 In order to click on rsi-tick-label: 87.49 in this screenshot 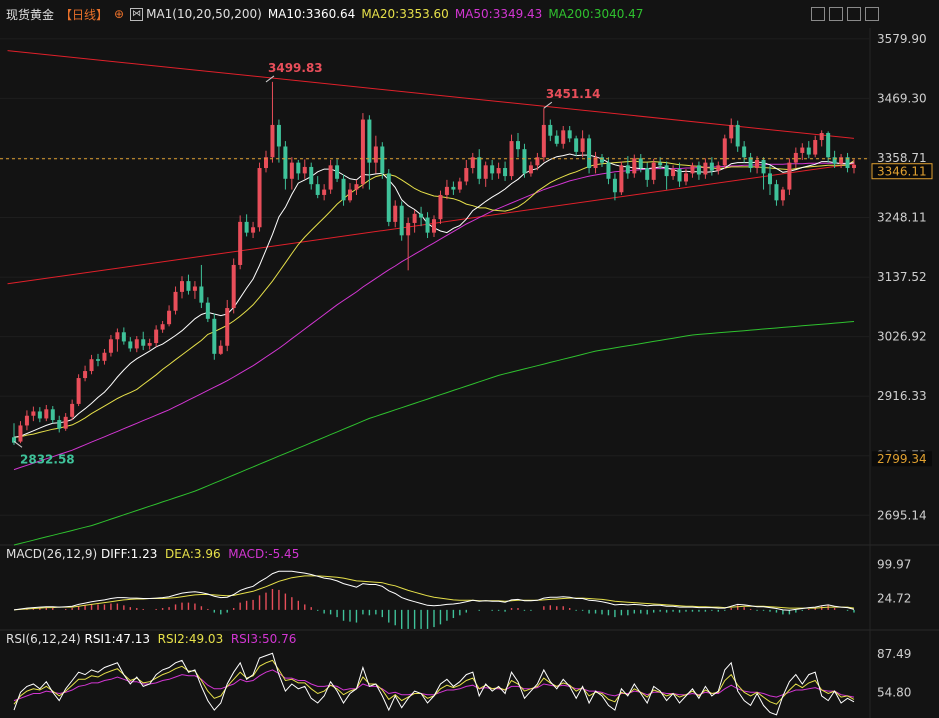, I will do `click(894, 654)`.